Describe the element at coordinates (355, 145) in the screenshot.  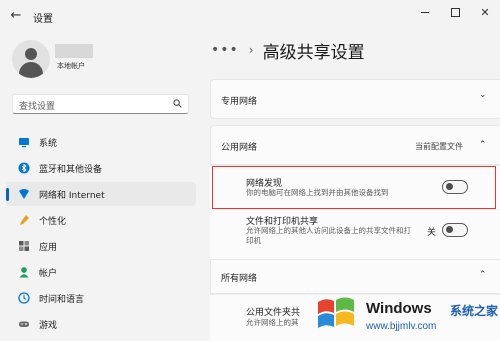
I see `section-public-network: 公用网络 当前配置文件 ⌃` at that location.